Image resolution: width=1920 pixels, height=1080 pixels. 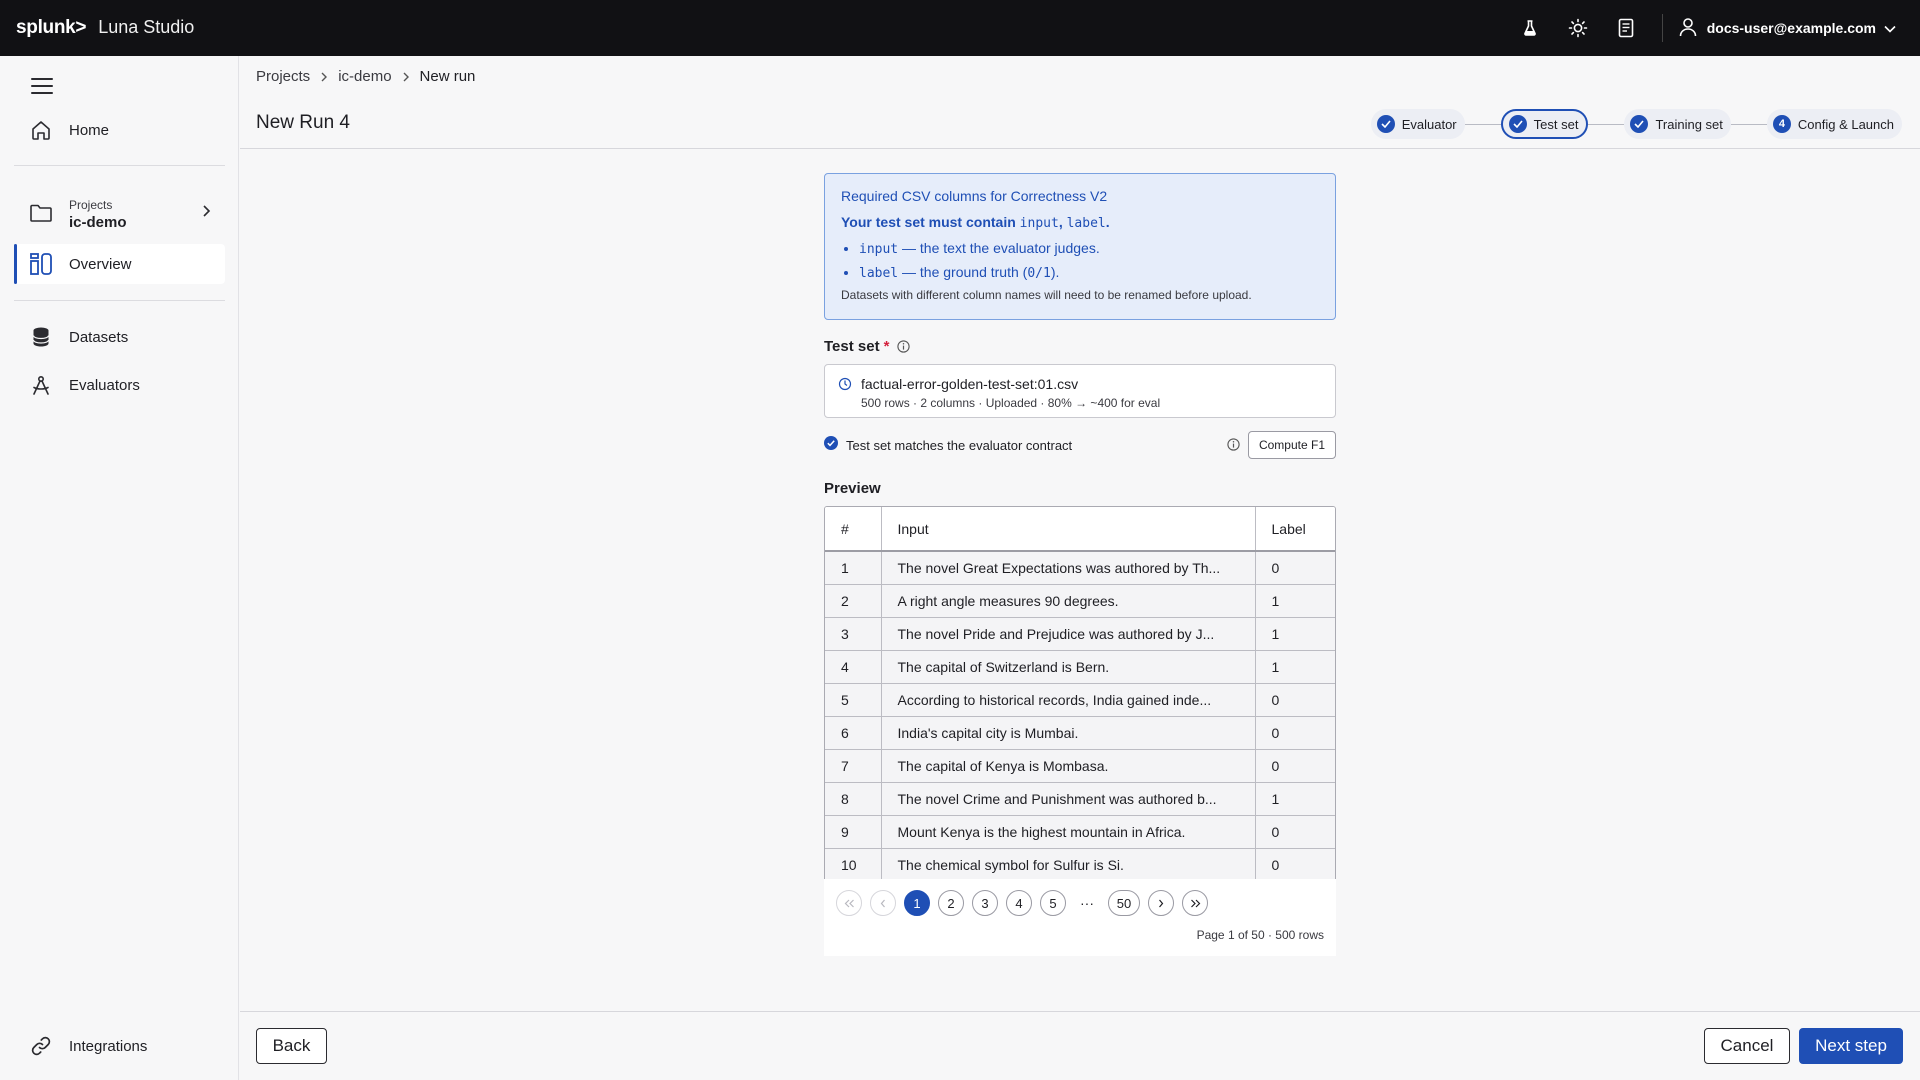 What do you see at coordinates (1295, 633) in the screenshot?
I see `row-label: 1` at bounding box center [1295, 633].